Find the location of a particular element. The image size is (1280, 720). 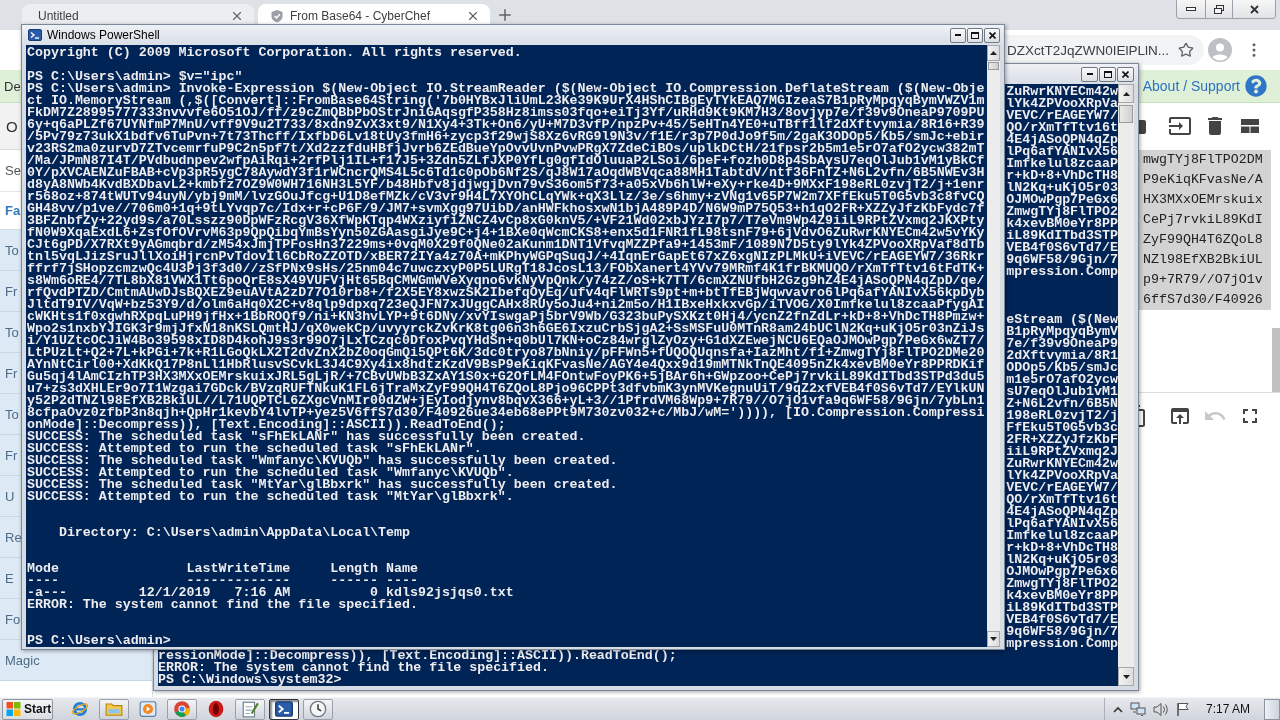

browser-tab: From Base64 - CyberChef is located at coordinates (374, 14).